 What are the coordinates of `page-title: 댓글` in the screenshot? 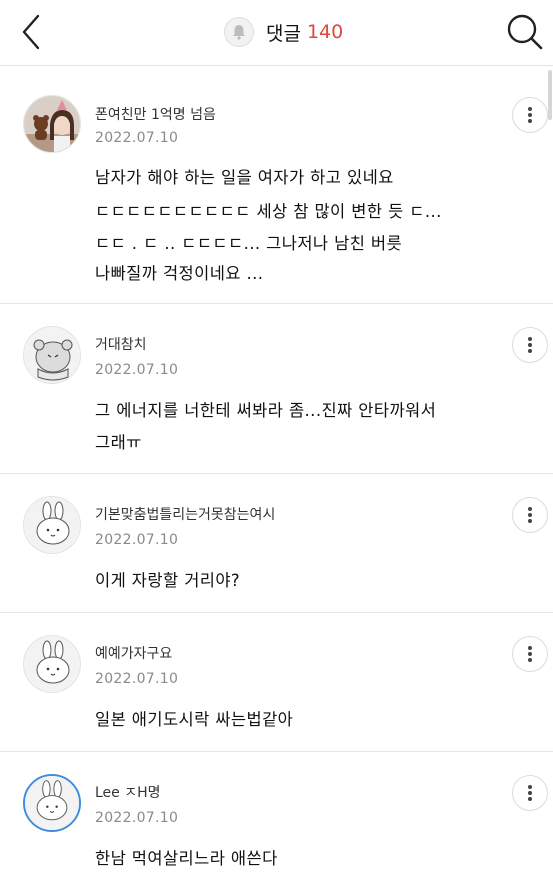 It's located at (283, 33).